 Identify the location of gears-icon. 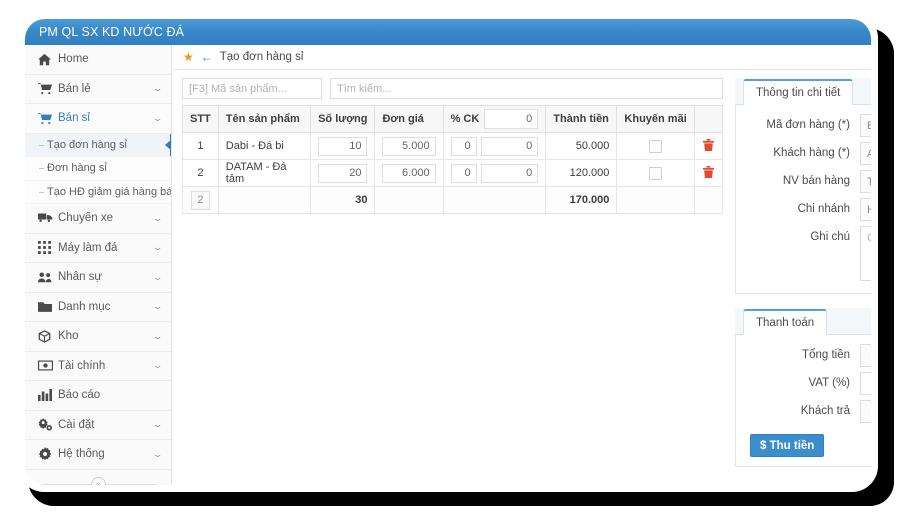
(48, 424).